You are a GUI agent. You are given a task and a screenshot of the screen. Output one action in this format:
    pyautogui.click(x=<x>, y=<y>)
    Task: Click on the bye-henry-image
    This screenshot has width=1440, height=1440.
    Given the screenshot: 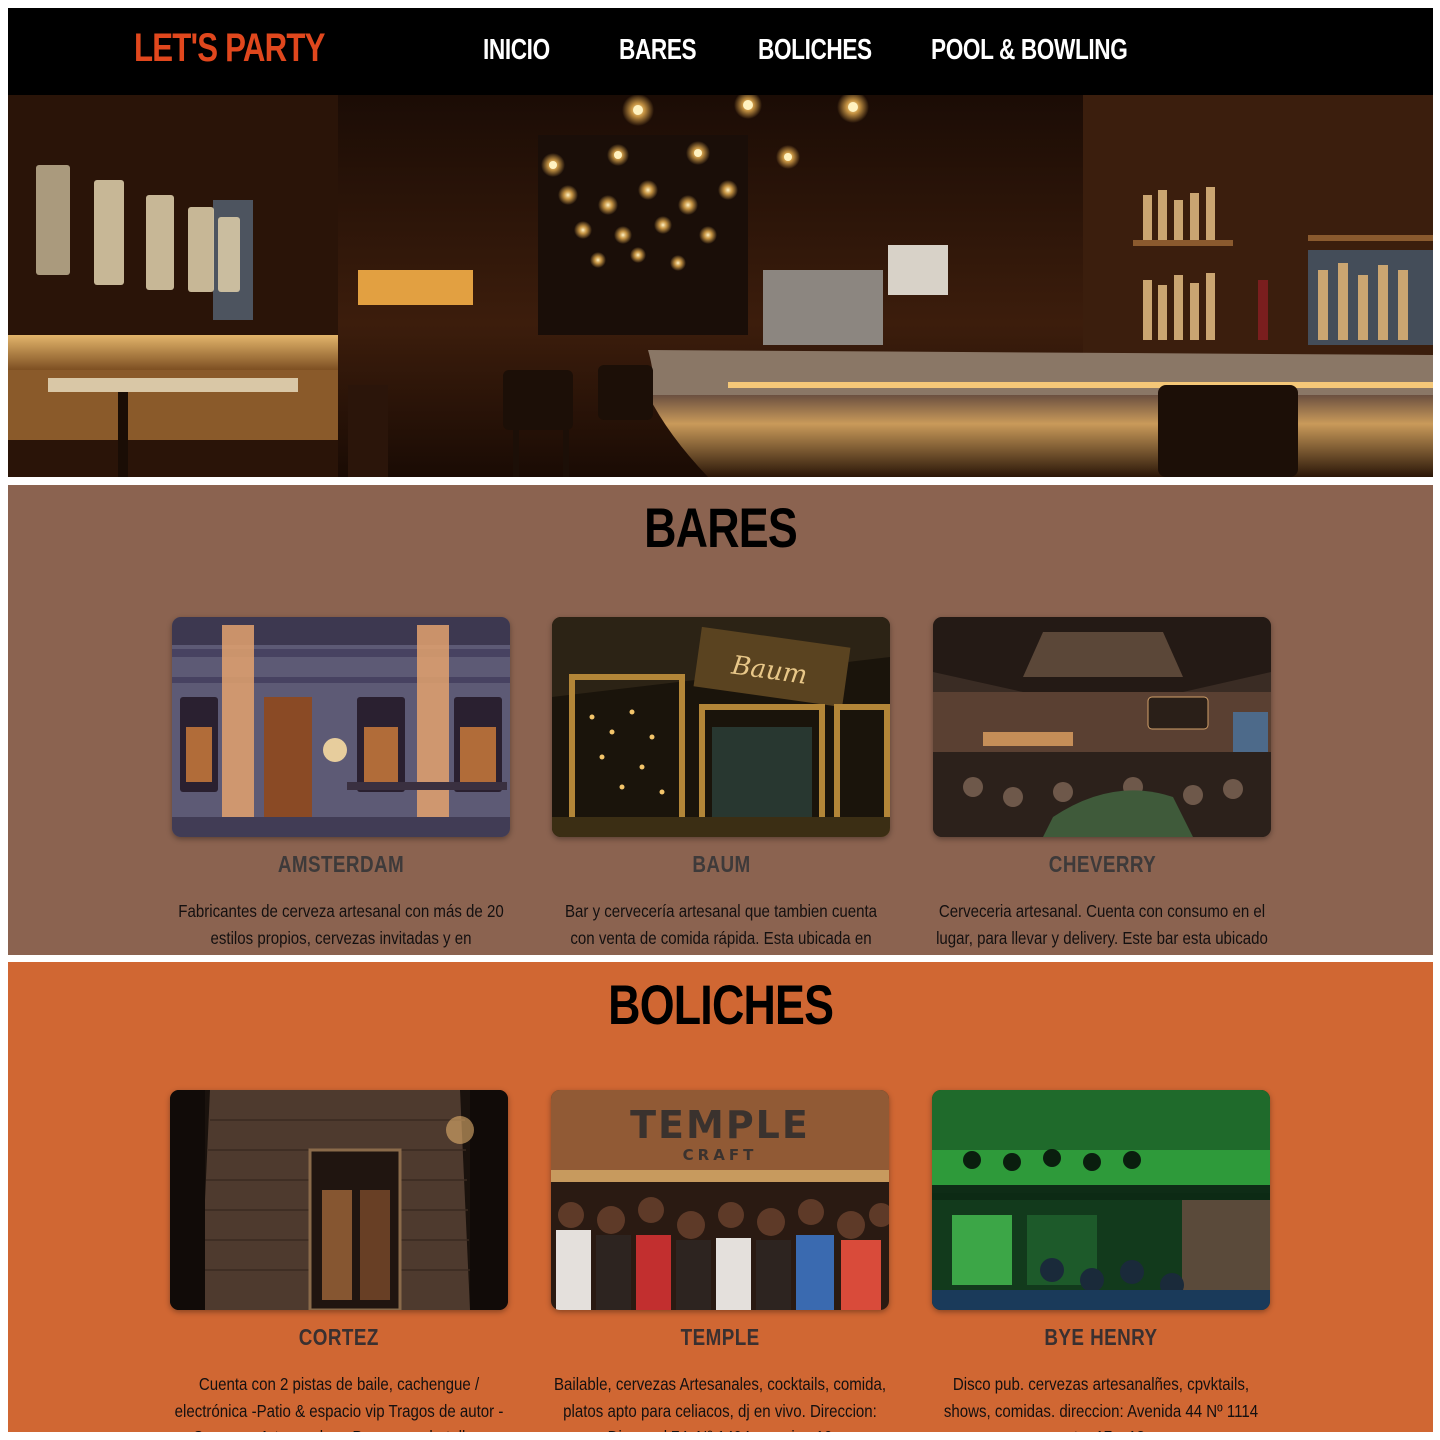 What is the action you would take?
    pyautogui.click(x=1101, y=1200)
    